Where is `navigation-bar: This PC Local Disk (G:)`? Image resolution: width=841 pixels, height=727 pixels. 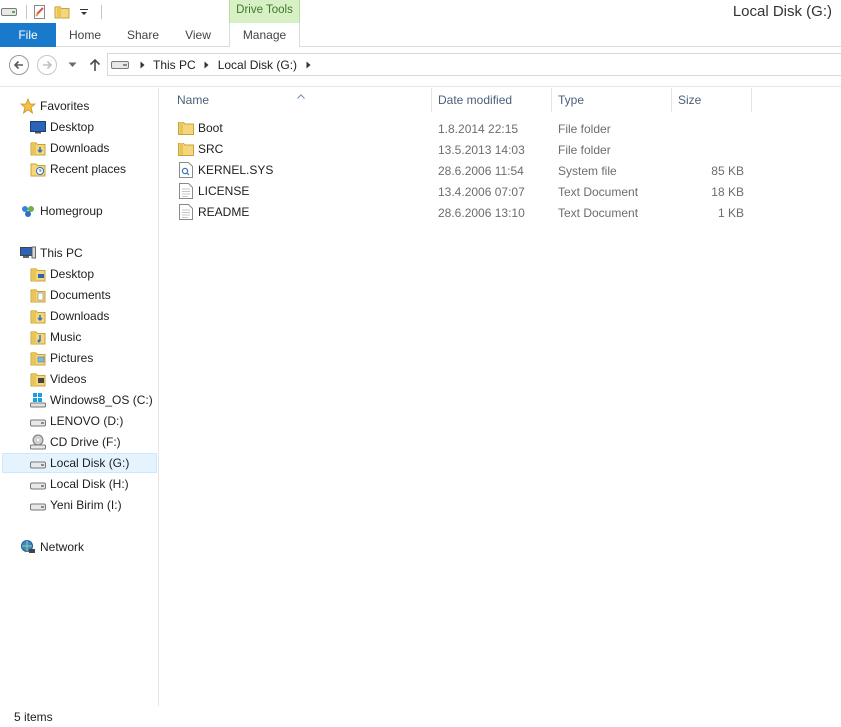 navigation-bar: This PC Local Disk (G:) is located at coordinates (420, 67).